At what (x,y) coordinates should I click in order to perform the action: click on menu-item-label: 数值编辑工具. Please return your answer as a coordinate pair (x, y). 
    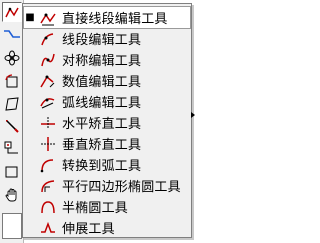
    Looking at the image, I should click on (102, 82).